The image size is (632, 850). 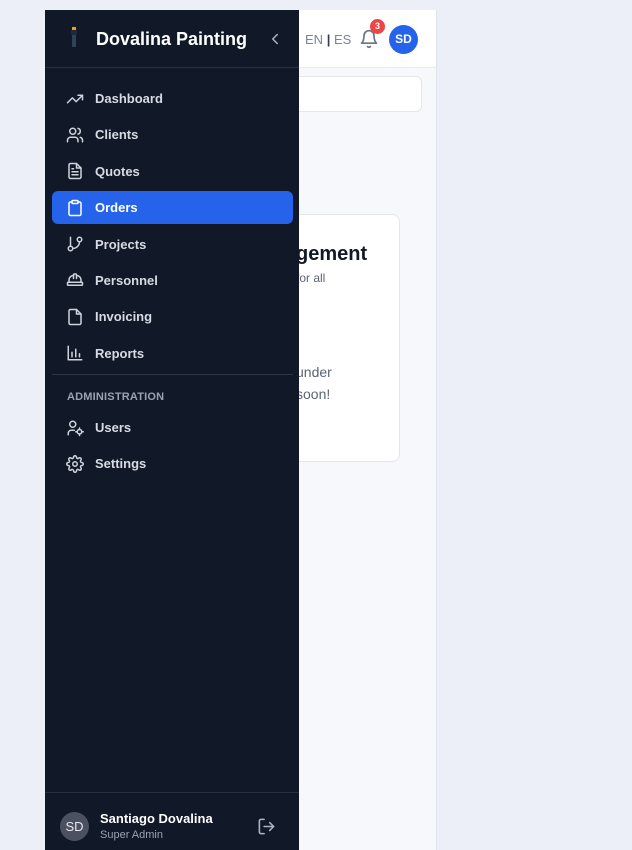 I want to click on sidebar-footer: SD Santiago Dovalina Super Admin, so click(x=172, y=821).